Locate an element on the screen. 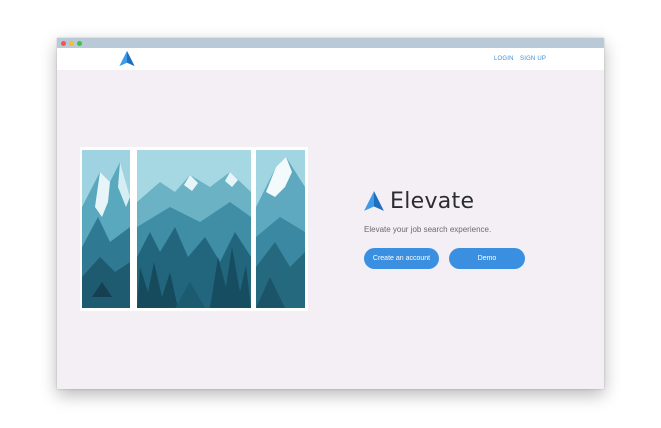 This screenshot has width=661, height=428. illustration-panel-left is located at coordinates (106, 229).